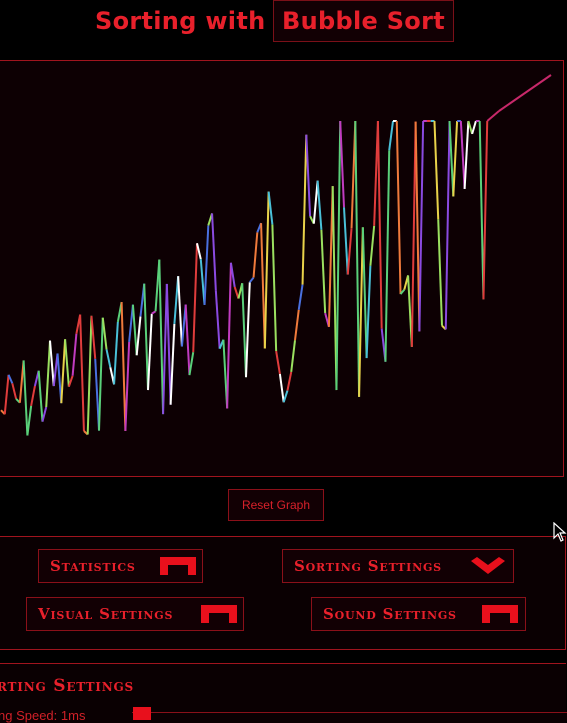  Describe the element at coordinates (363, 21) in the screenshot. I see `algorithm-select-button: Bubble Sort` at that location.